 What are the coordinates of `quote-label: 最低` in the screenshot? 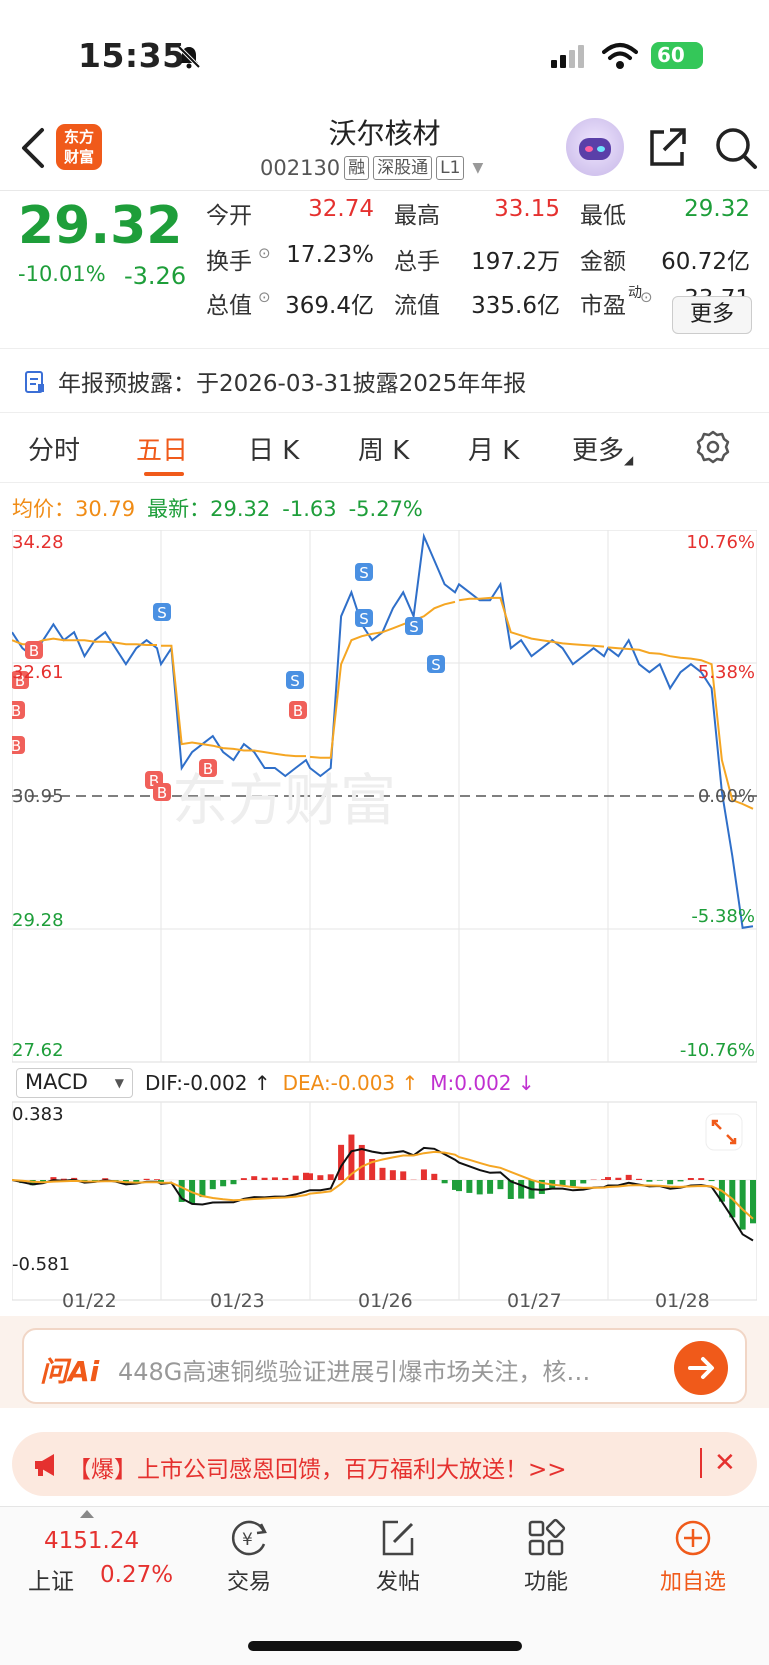 It's located at (603, 216).